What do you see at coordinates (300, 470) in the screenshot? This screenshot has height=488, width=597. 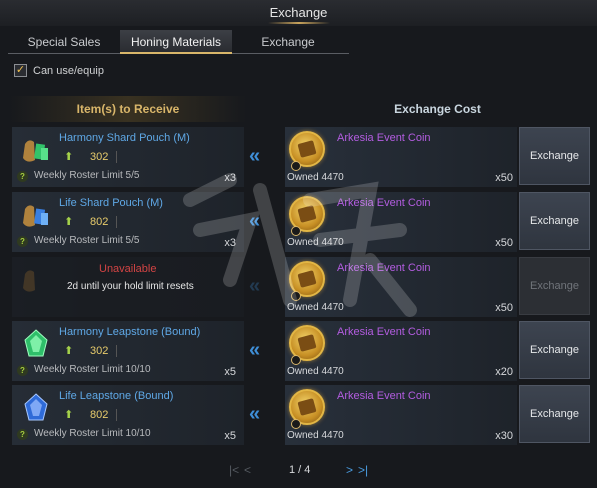 I see `page-indicator: 1 / 4` at bounding box center [300, 470].